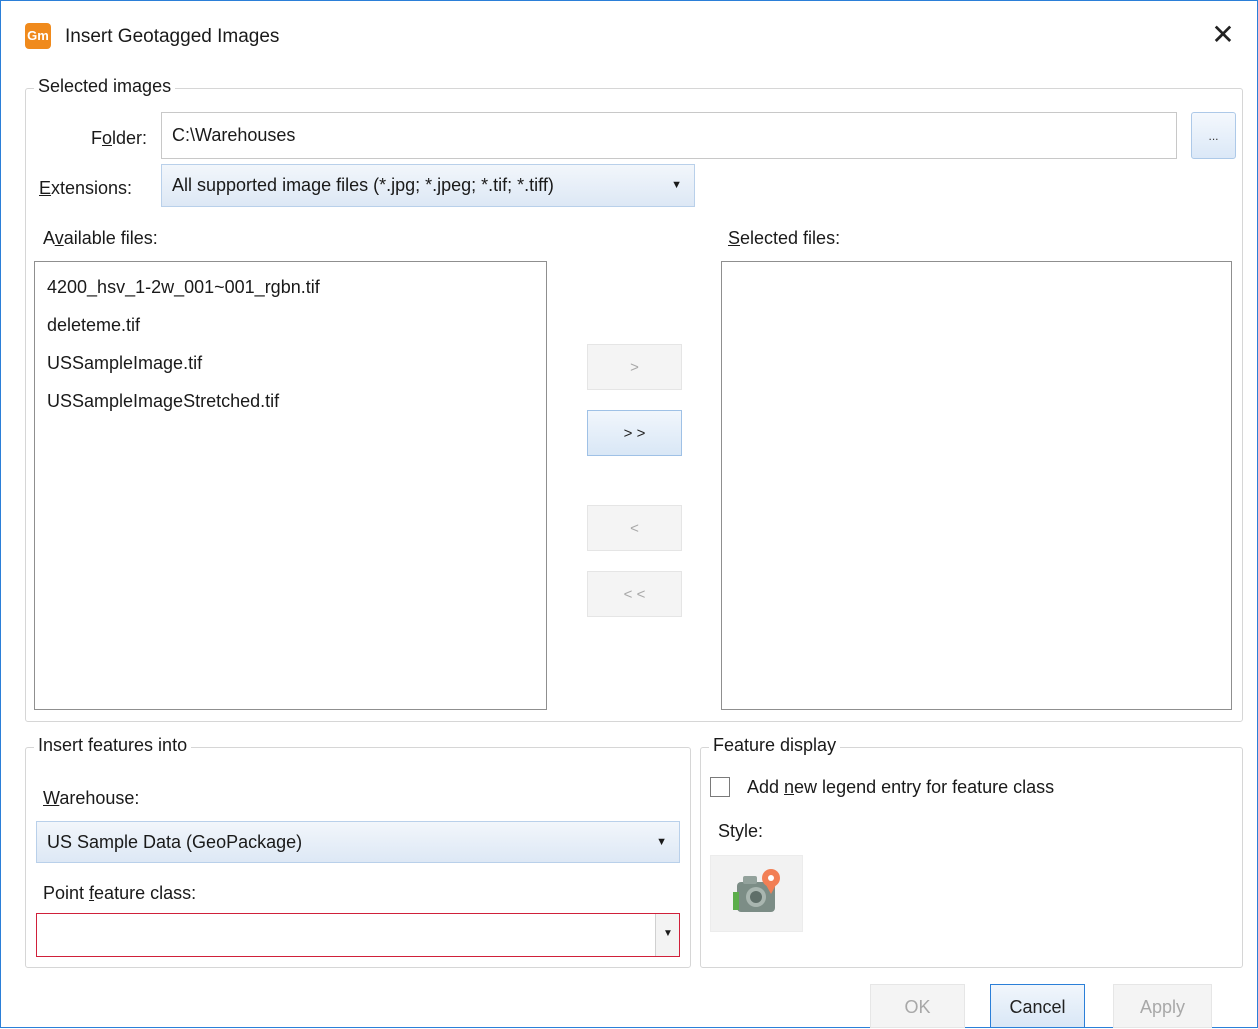 Image resolution: width=1258 pixels, height=1029 pixels. I want to click on remove-selected-button: <, so click(634, 528).